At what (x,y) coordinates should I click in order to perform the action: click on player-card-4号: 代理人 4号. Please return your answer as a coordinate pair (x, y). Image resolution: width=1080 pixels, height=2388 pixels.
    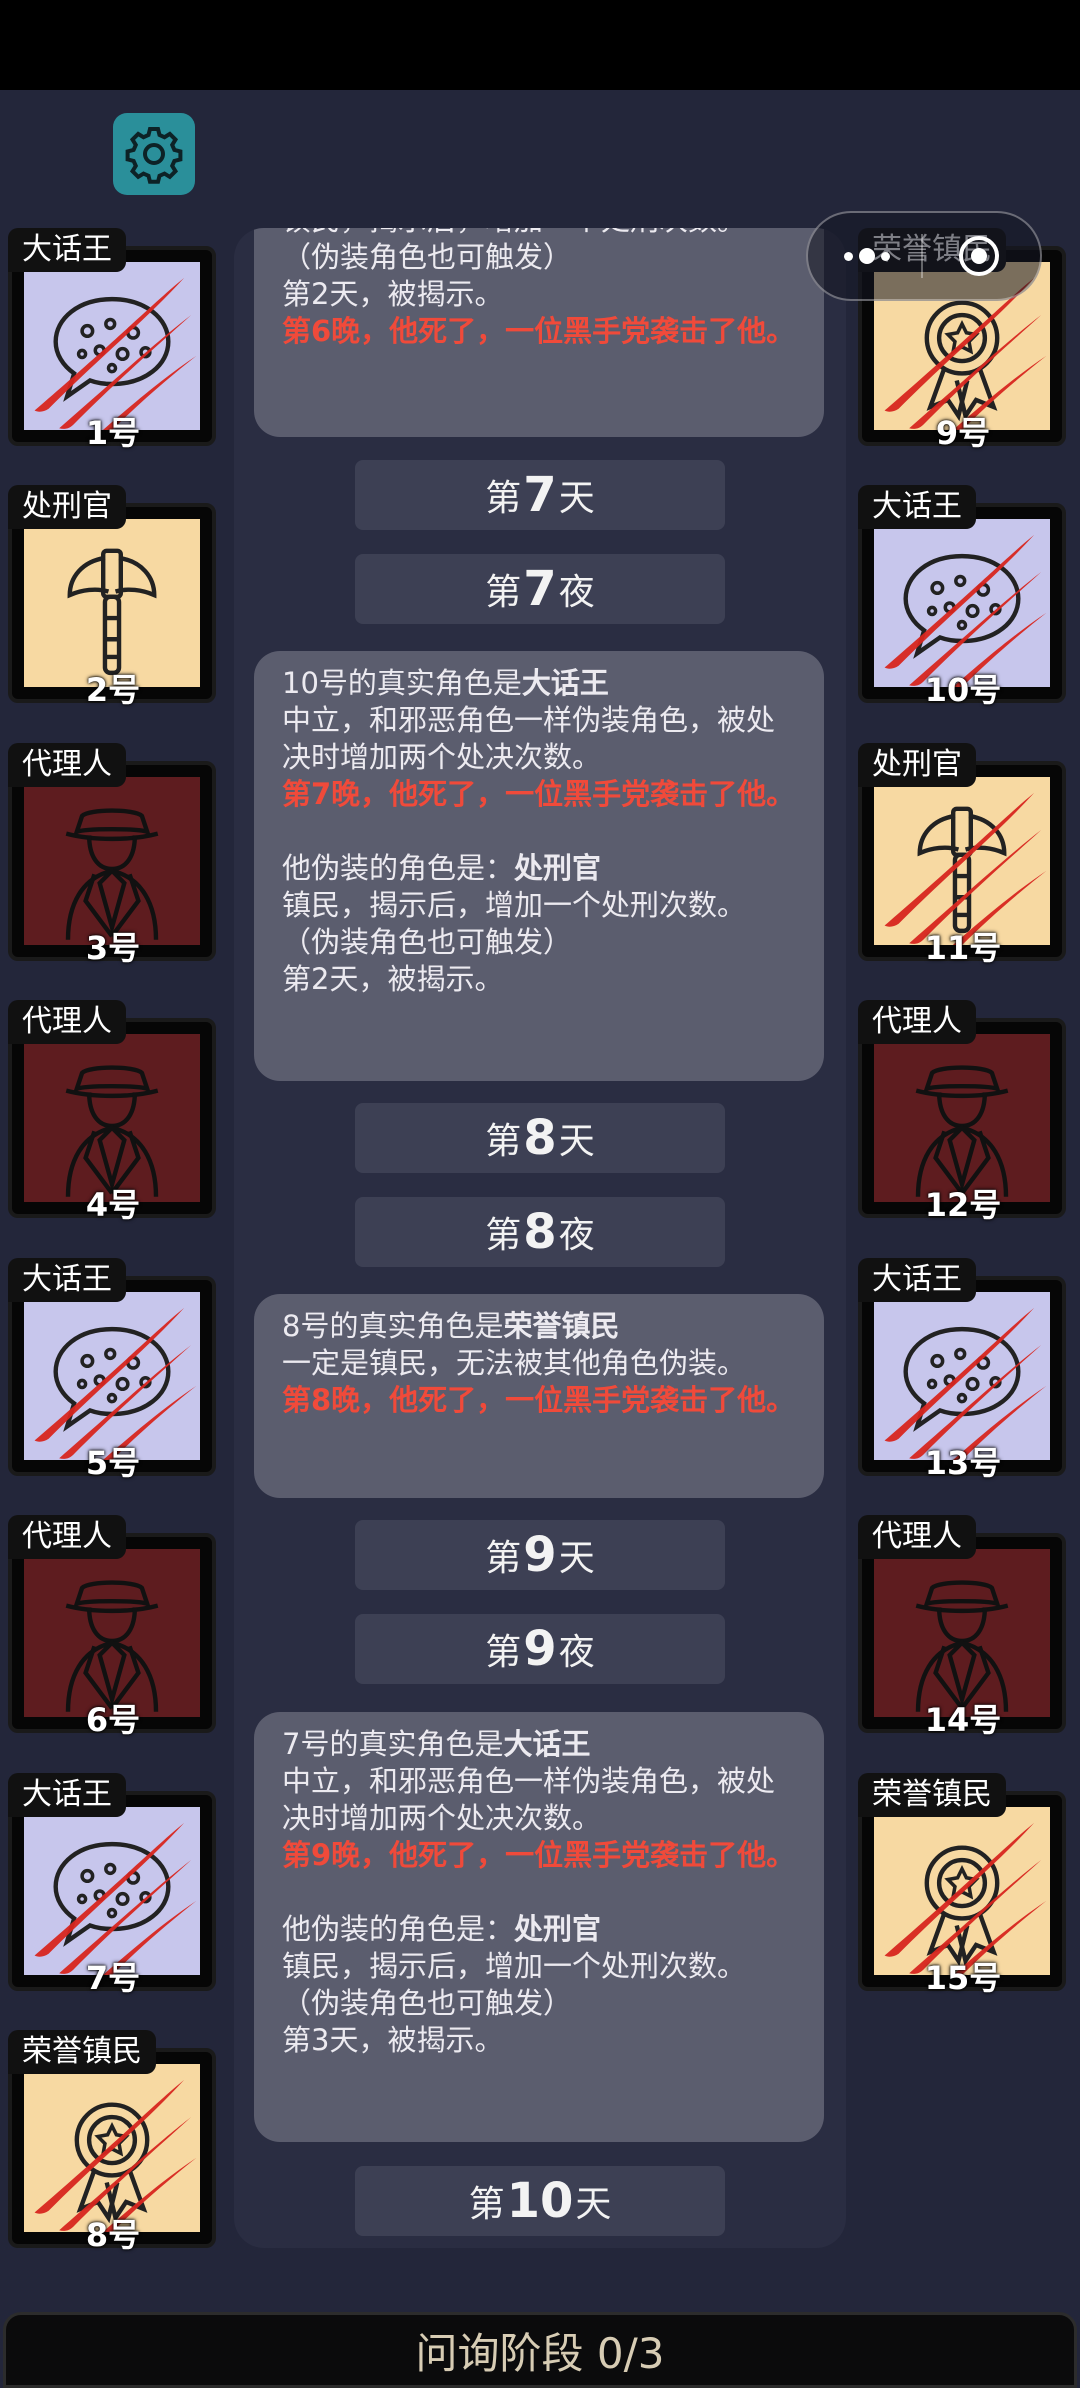
    Looking at the image, I should click on (113, 1112).